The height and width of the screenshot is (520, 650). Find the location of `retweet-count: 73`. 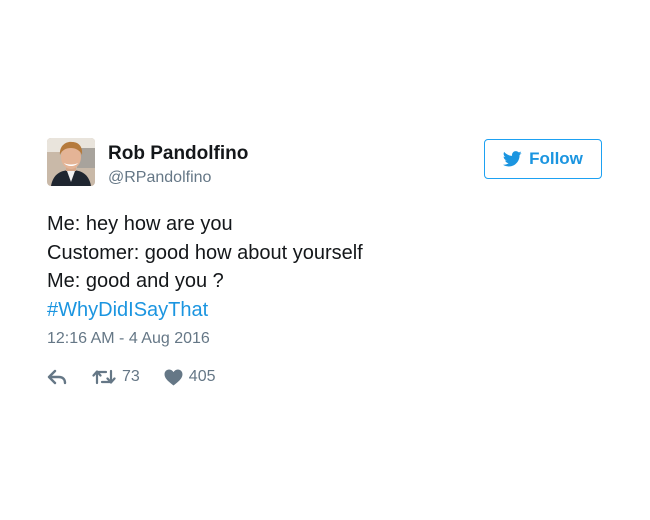

retweet-count: 73 is located at coordinates (131, 376).